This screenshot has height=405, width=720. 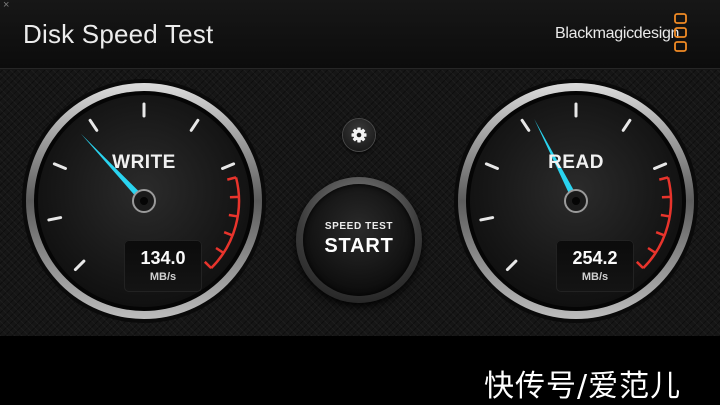 I want to click on settings-button, so click(x=359, y=135).